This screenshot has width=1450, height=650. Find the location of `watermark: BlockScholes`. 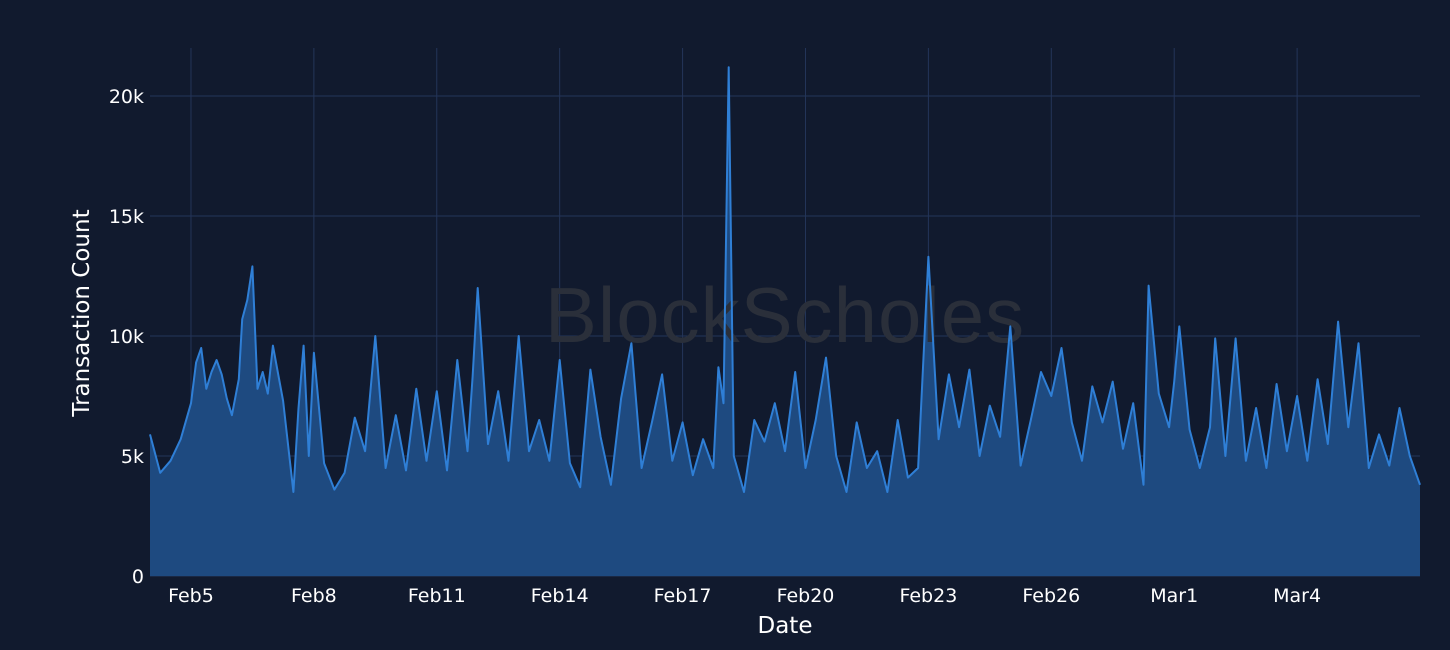

watermark: BlockScholes is located at coordinates (785, 315).